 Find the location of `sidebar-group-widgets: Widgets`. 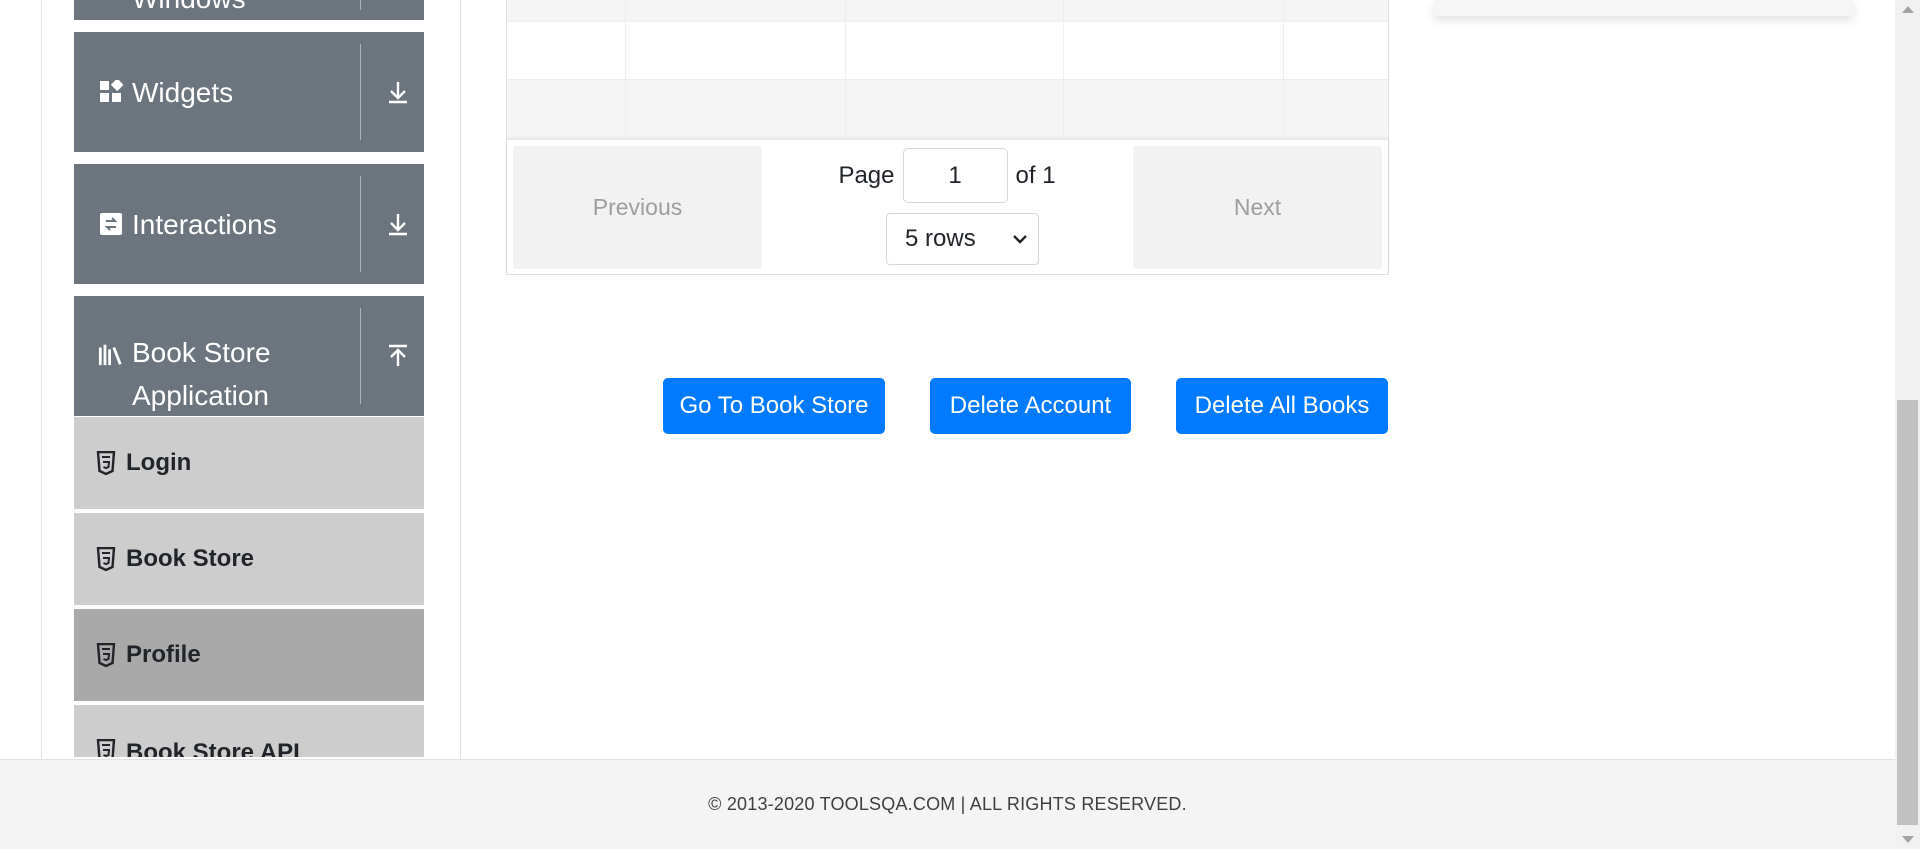

sidebar-group-widgets: Widgets is located at coordinates (249, 92).